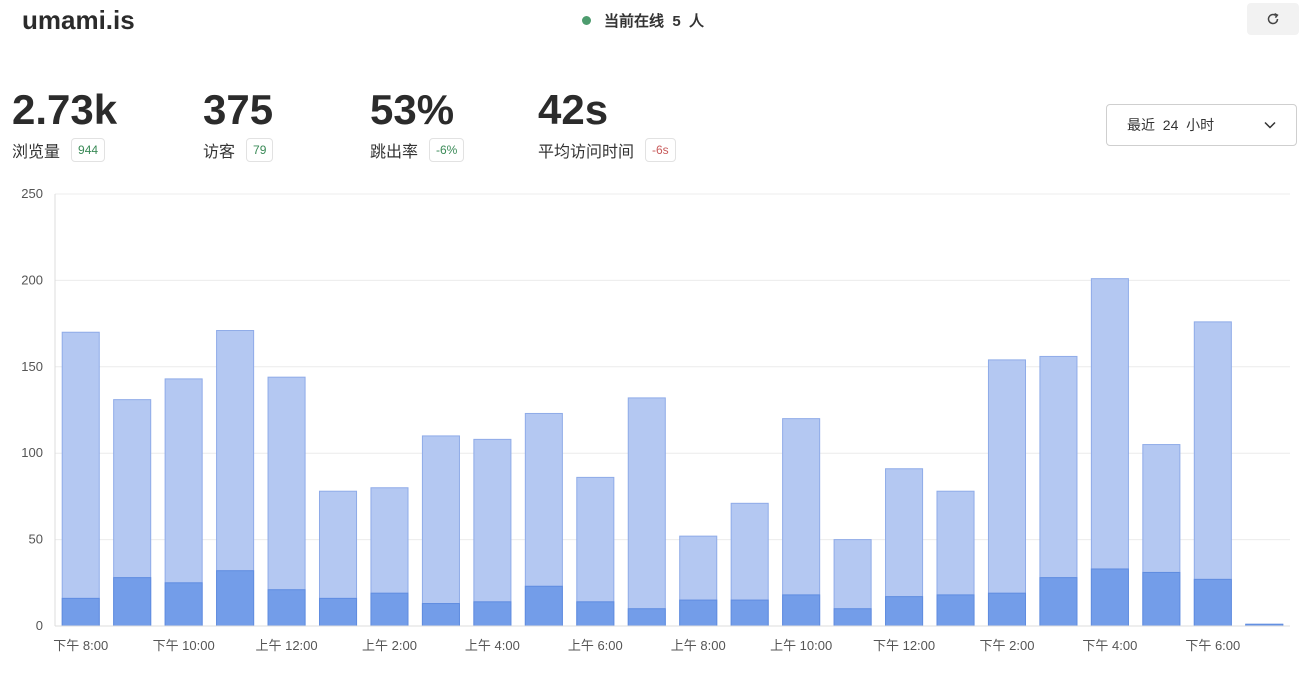 The width and height of the screenshot is (1308, 680). I want to click on metric-label: 访客, so click(219, 152).